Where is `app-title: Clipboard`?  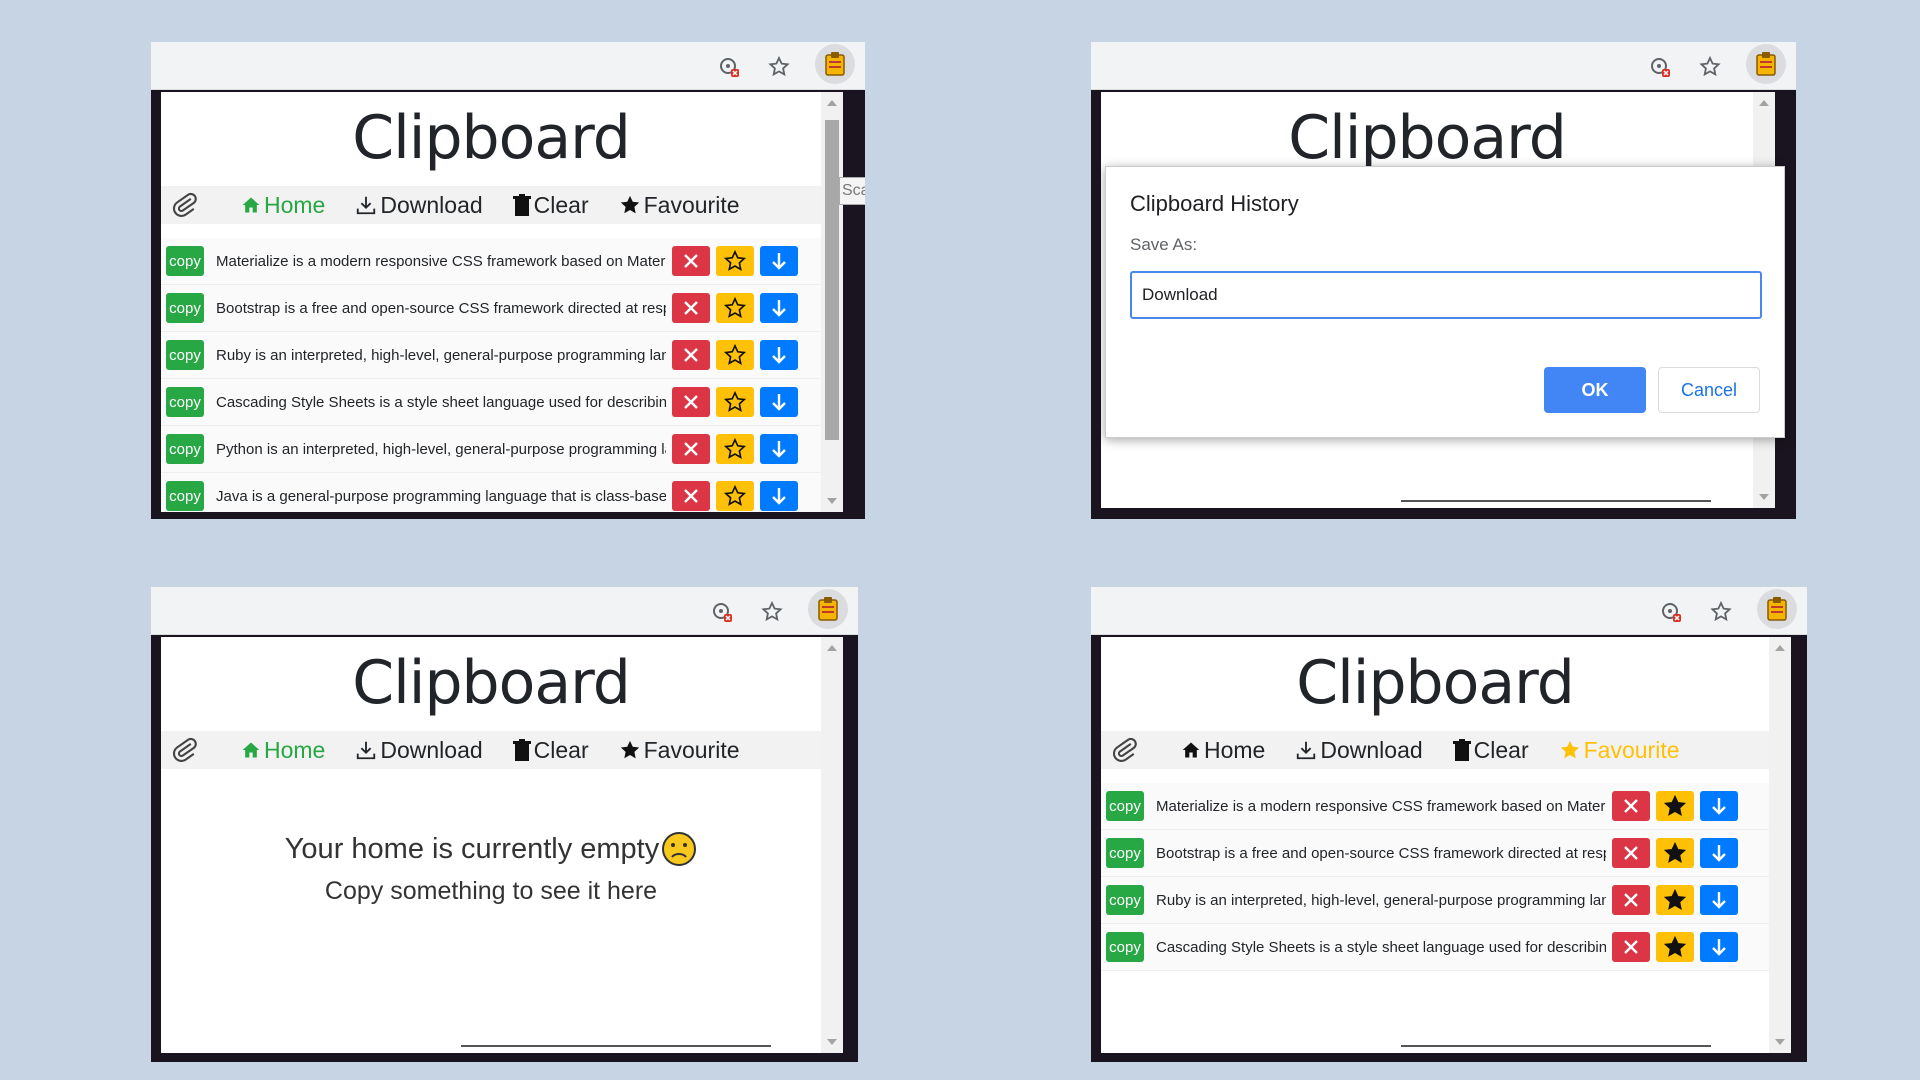 app-title: Clipboard is located at coordinates (491, 138).